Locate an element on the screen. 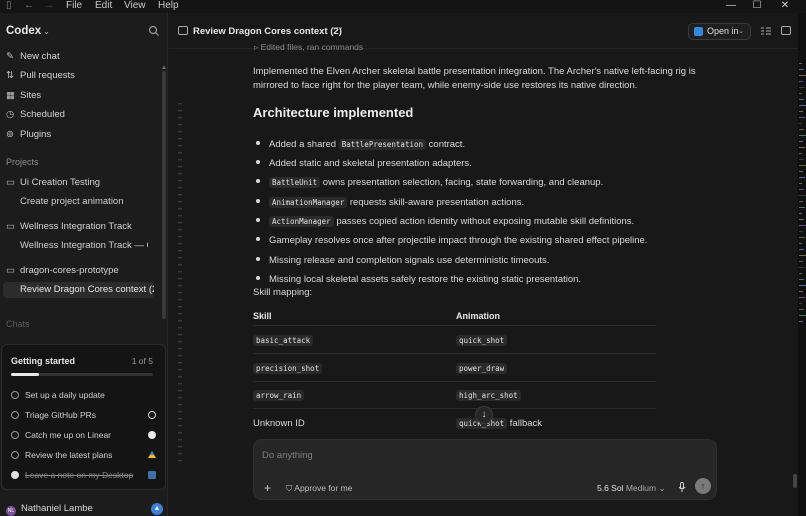 Image resolution: width=806 pixels, height=516 pixels. send-button: ↑ is located at coordinates (703, 486).